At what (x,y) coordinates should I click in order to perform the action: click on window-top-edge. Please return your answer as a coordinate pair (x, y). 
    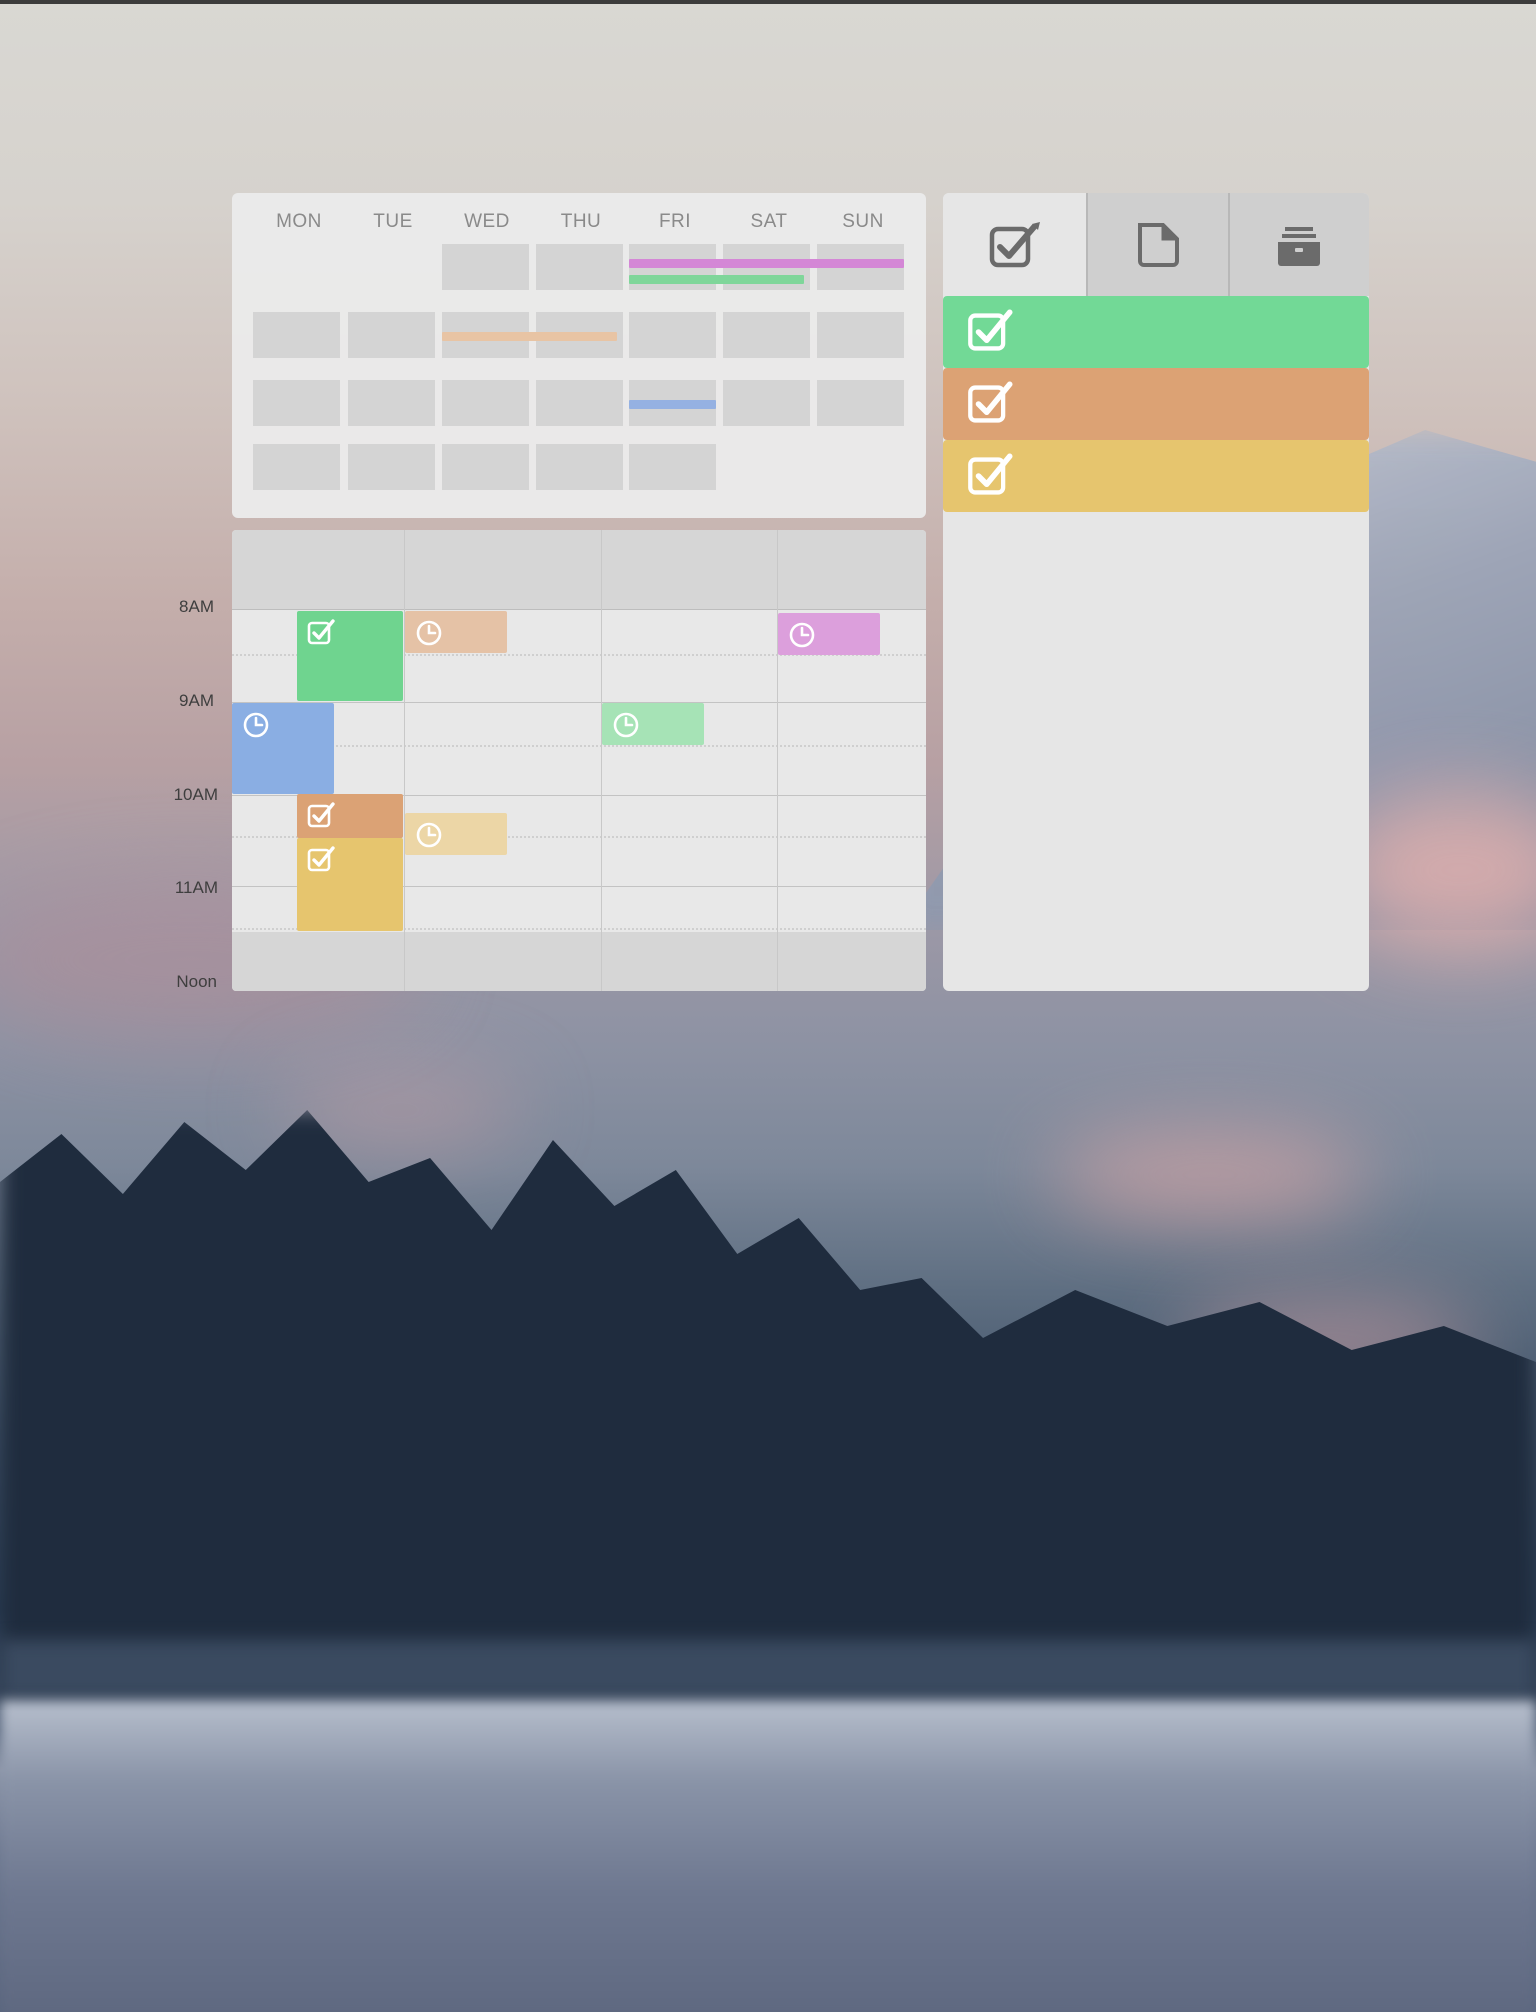
    Looking at the image, I should click on (768, 2).